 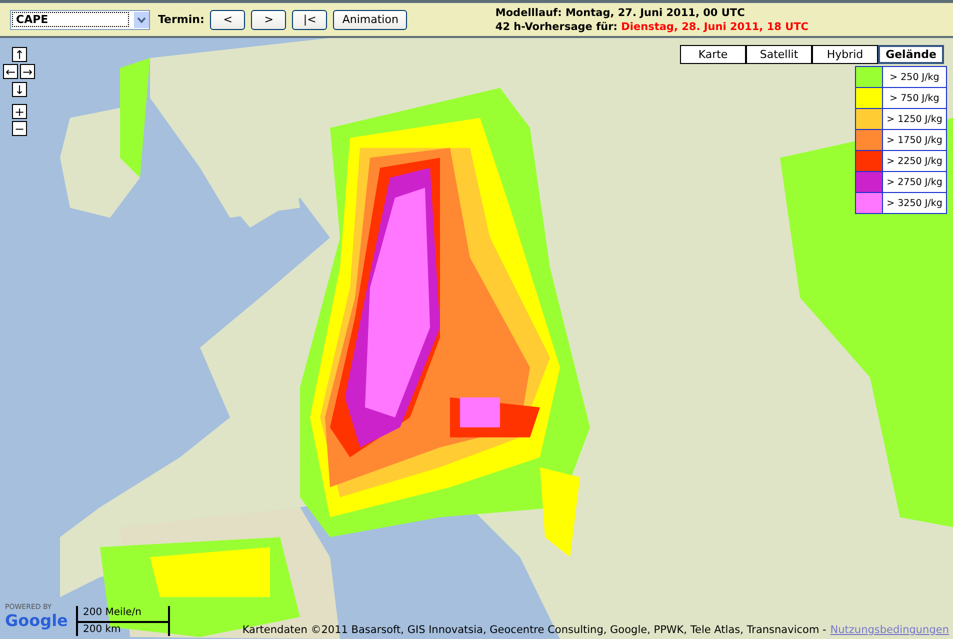 I want to click on map-nav-button: −, so click(x=19, y=128).